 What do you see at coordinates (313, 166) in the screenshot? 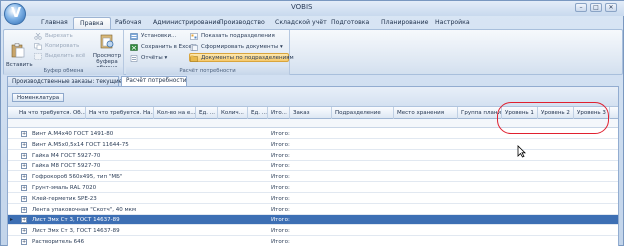
I see `table-row: + Гайка М8 ГОСТ 5927-70 Итого:` at bounding box center [313, 166].